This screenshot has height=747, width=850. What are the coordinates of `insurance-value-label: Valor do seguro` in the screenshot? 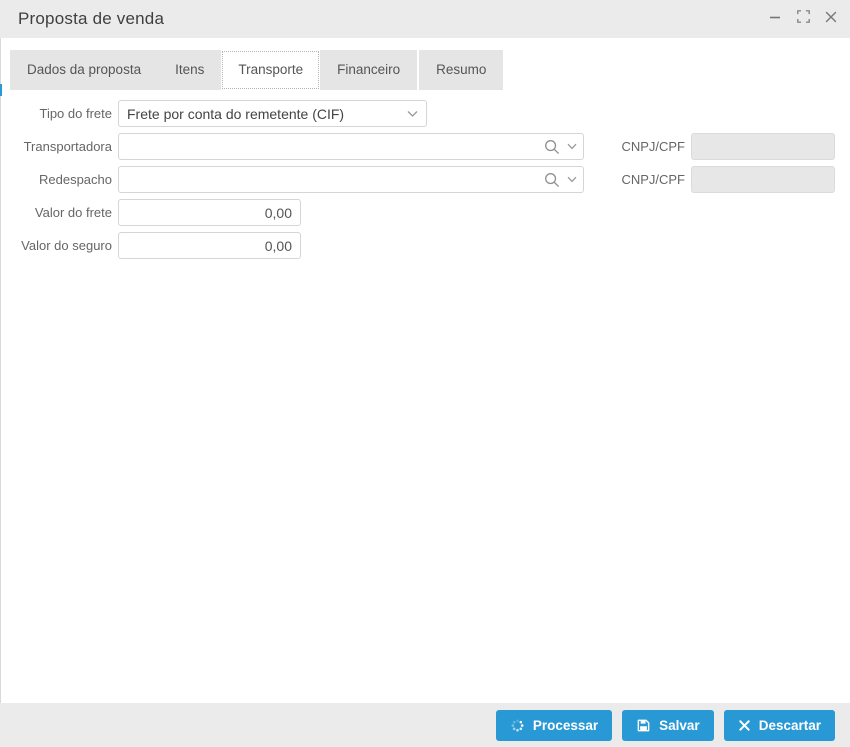 It's located at (66, 245).